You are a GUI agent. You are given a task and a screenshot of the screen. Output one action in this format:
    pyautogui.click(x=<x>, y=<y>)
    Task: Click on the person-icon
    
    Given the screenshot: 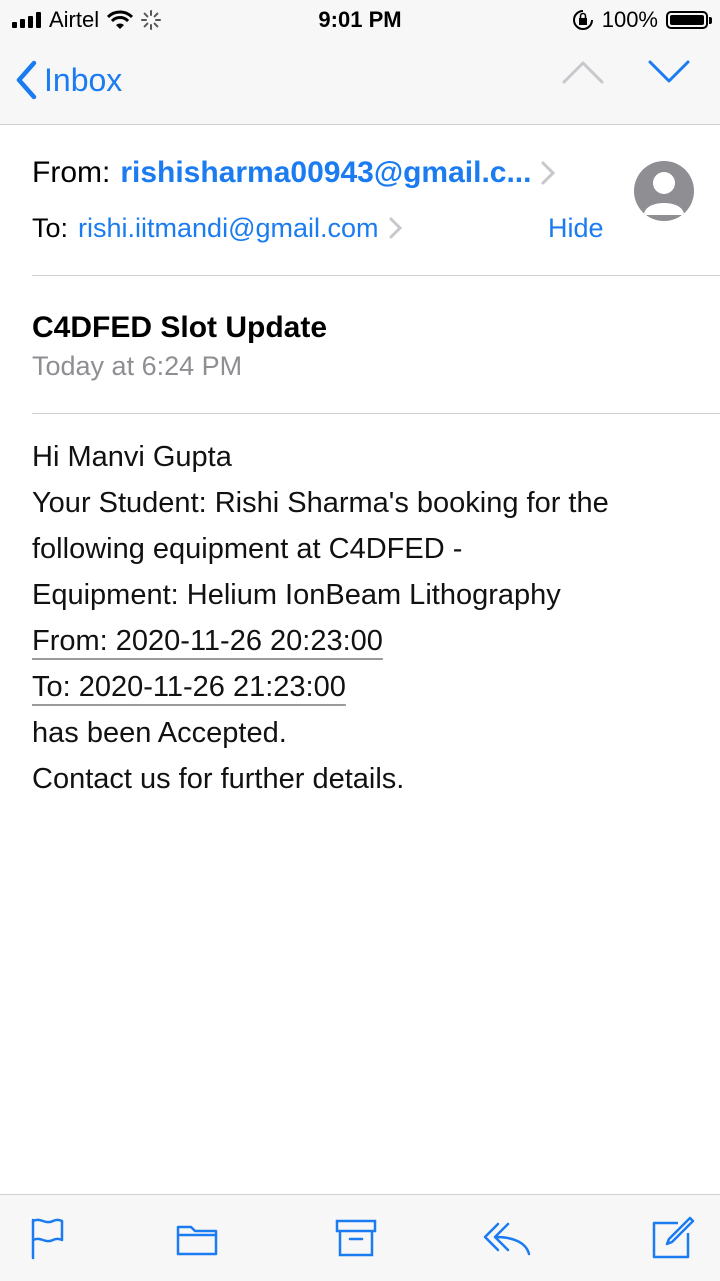 What is the action you would take?
    pyautogui.click(x=664, y=193)
    